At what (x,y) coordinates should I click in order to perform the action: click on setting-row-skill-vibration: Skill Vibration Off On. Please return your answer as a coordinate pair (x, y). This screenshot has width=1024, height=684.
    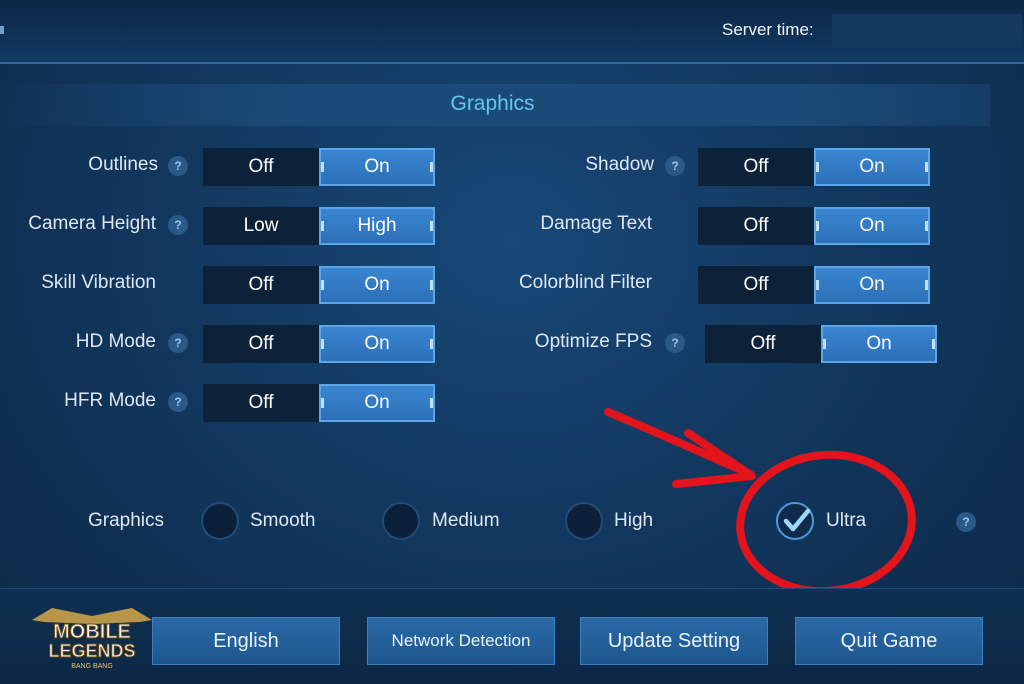
    Looking at the image, I should click on (220, 285).